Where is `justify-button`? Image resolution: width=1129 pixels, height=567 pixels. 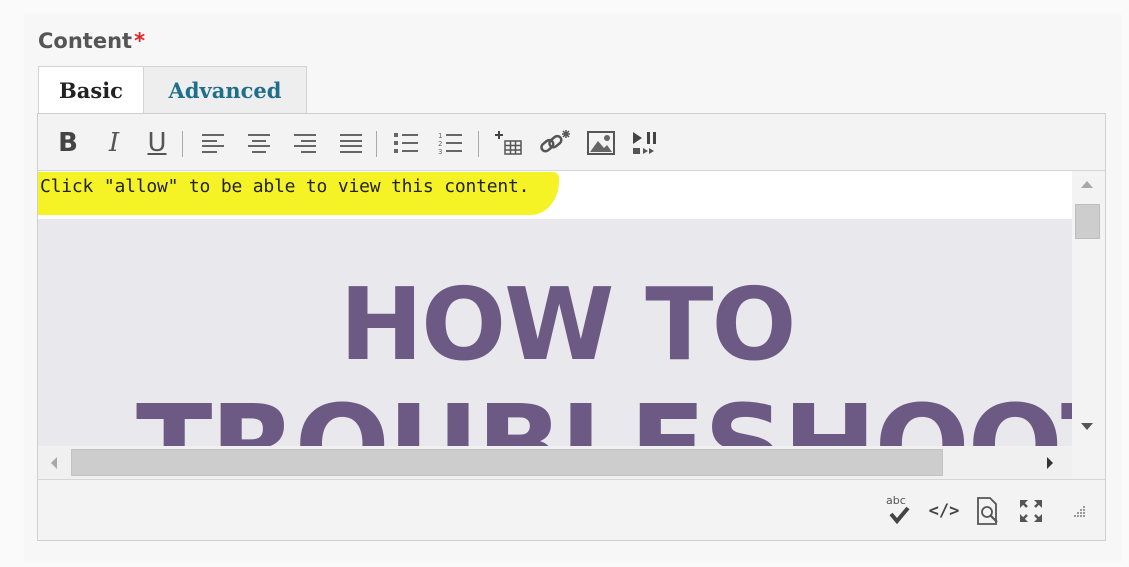 justify-button is located at coordinates (351, 143).